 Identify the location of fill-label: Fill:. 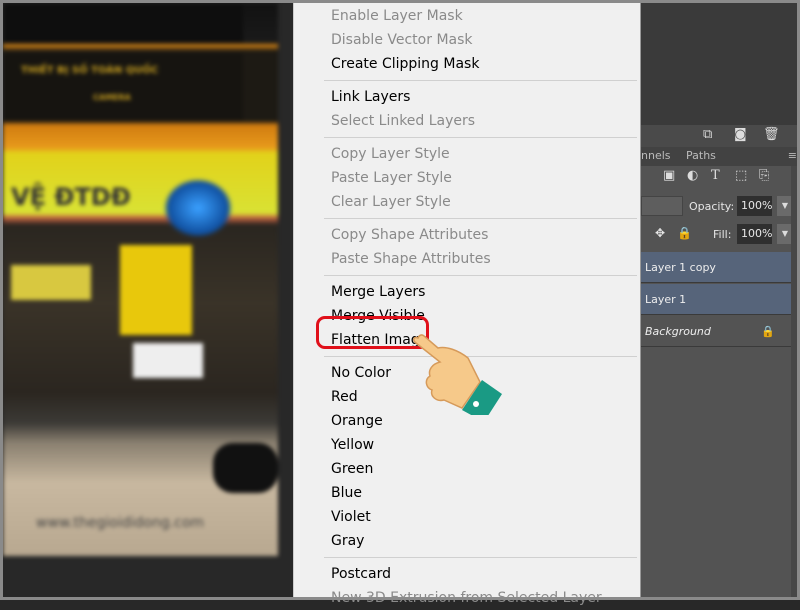
(722, 234).